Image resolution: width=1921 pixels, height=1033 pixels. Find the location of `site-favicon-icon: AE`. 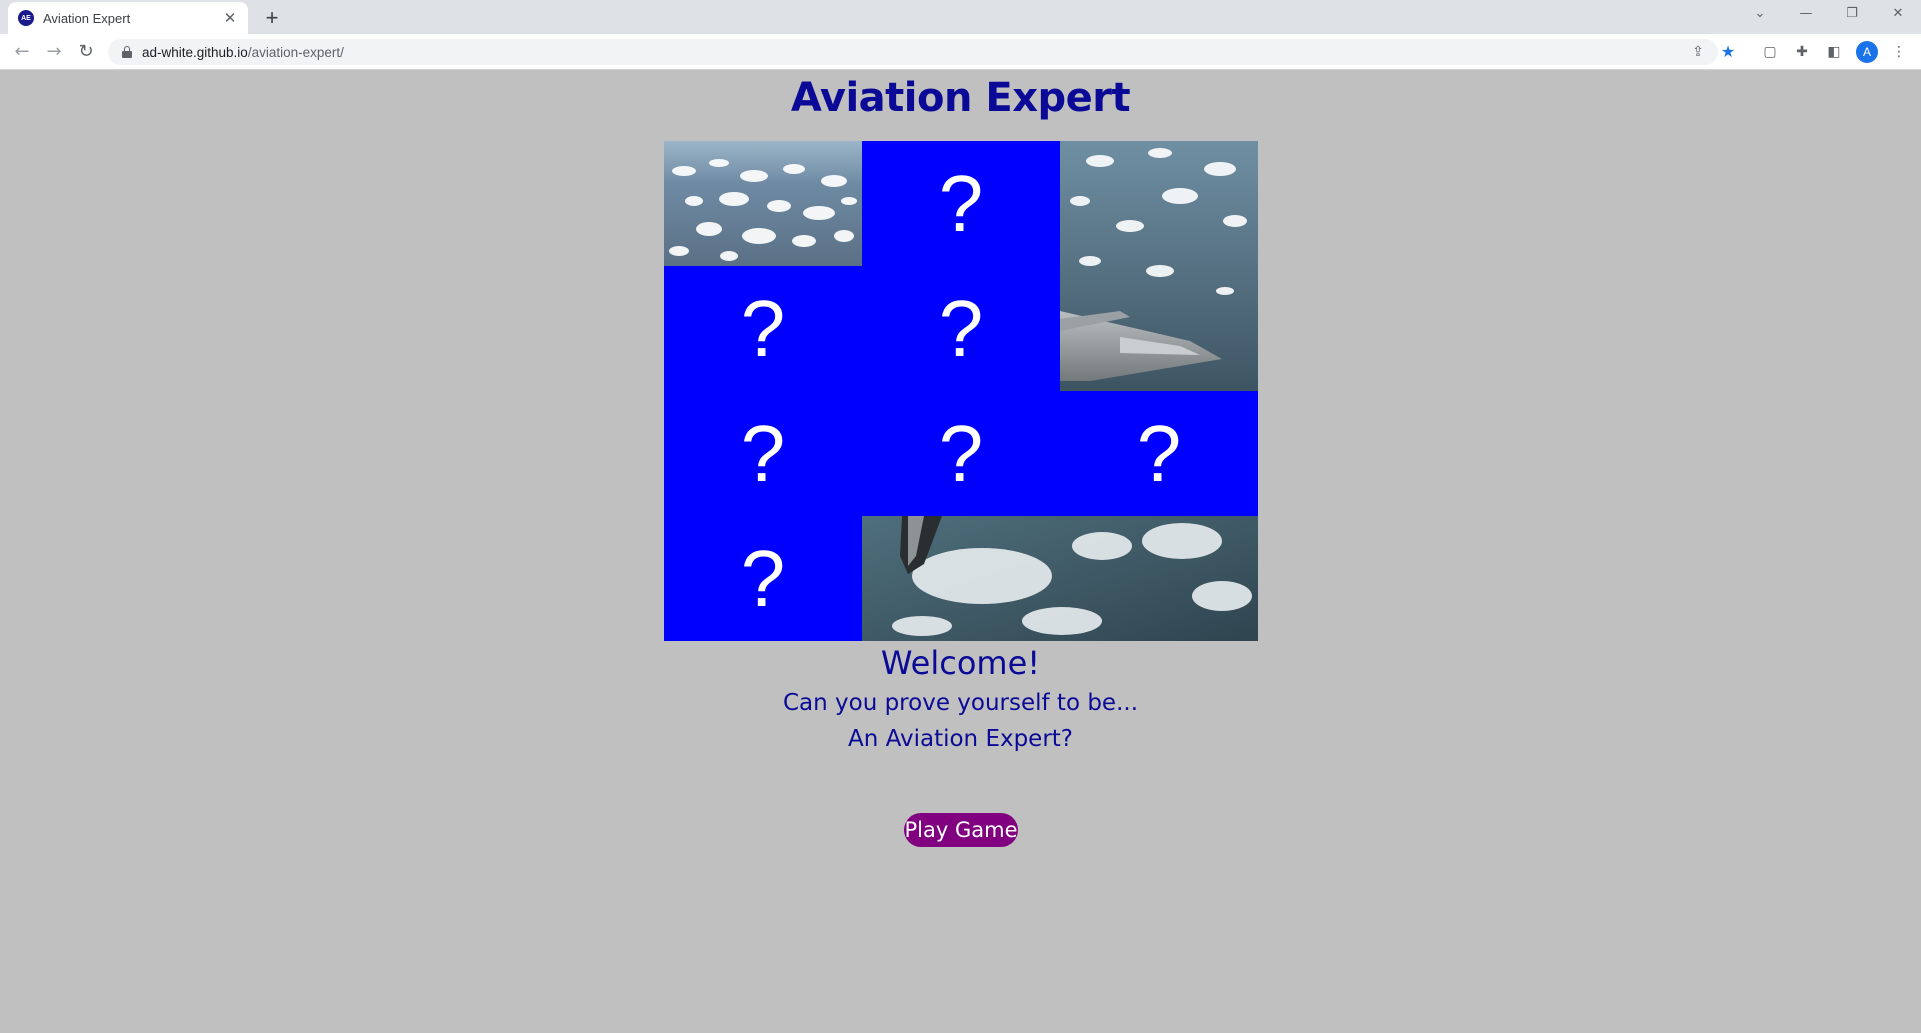

site-favicon-icon: AE is located at coordinates (26, 18).